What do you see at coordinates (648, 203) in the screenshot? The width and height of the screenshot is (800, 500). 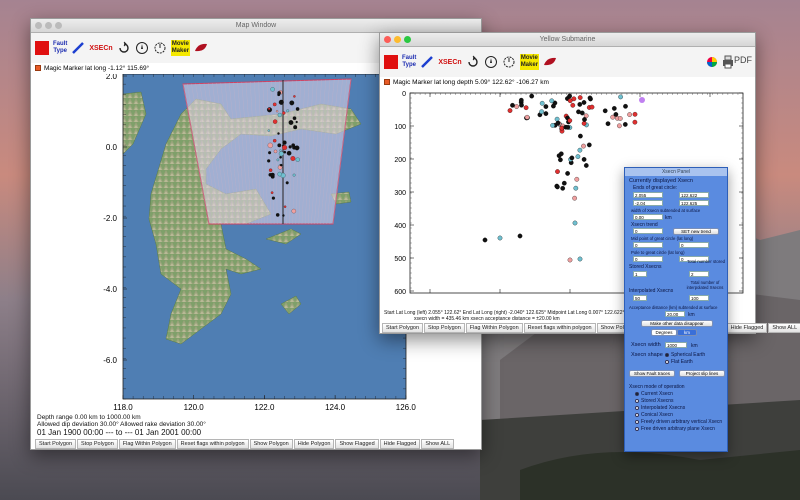 I see `end2-lat-field: -2.04` at bounding box center [648, 203].